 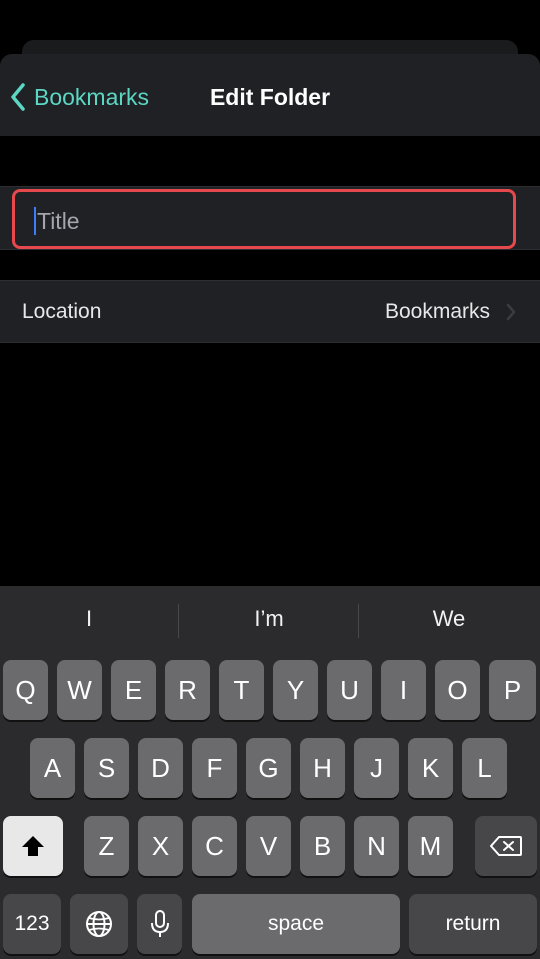 What do you see at coordinates (457, 690) in the screenshot?
I see `key-o: O` at bounding box center [457, 690].